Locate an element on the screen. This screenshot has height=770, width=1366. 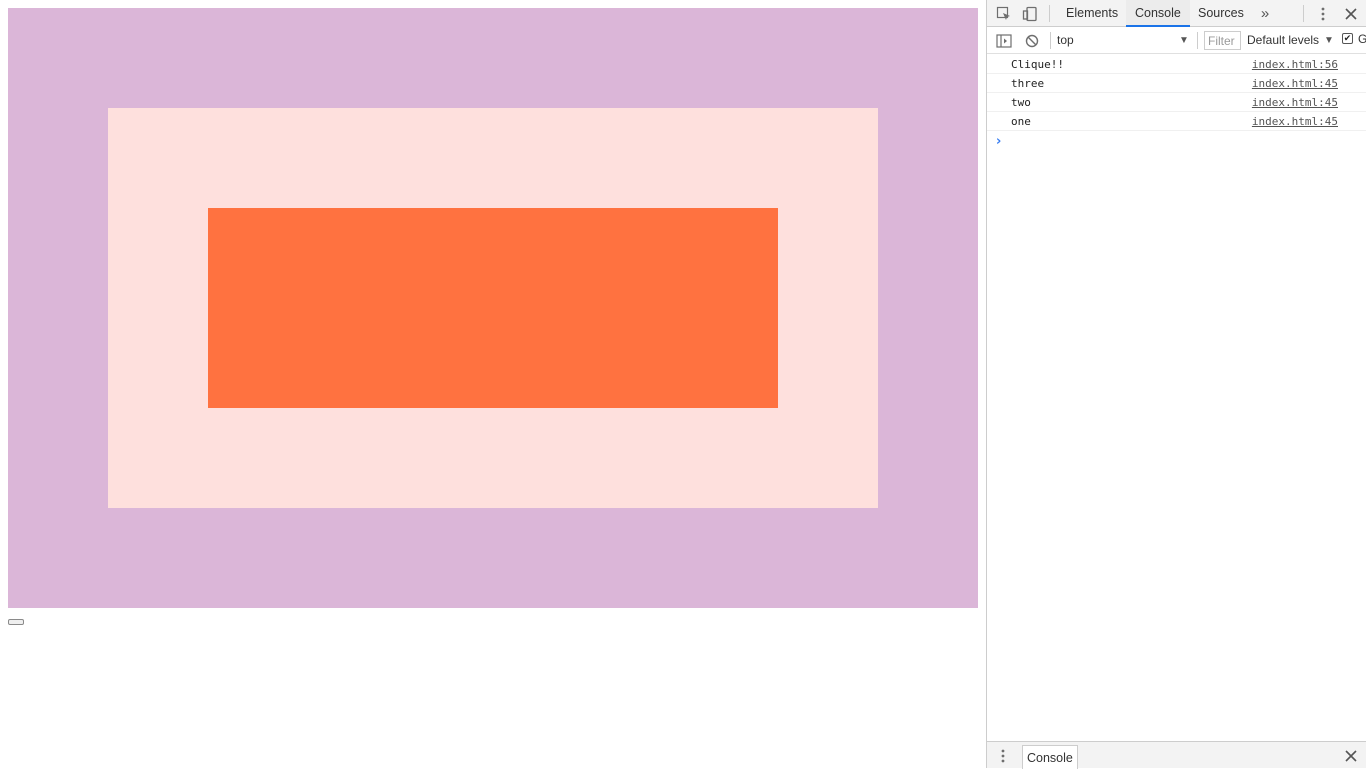
devtools-drawer: Console is located at coordinates (1176, 755).